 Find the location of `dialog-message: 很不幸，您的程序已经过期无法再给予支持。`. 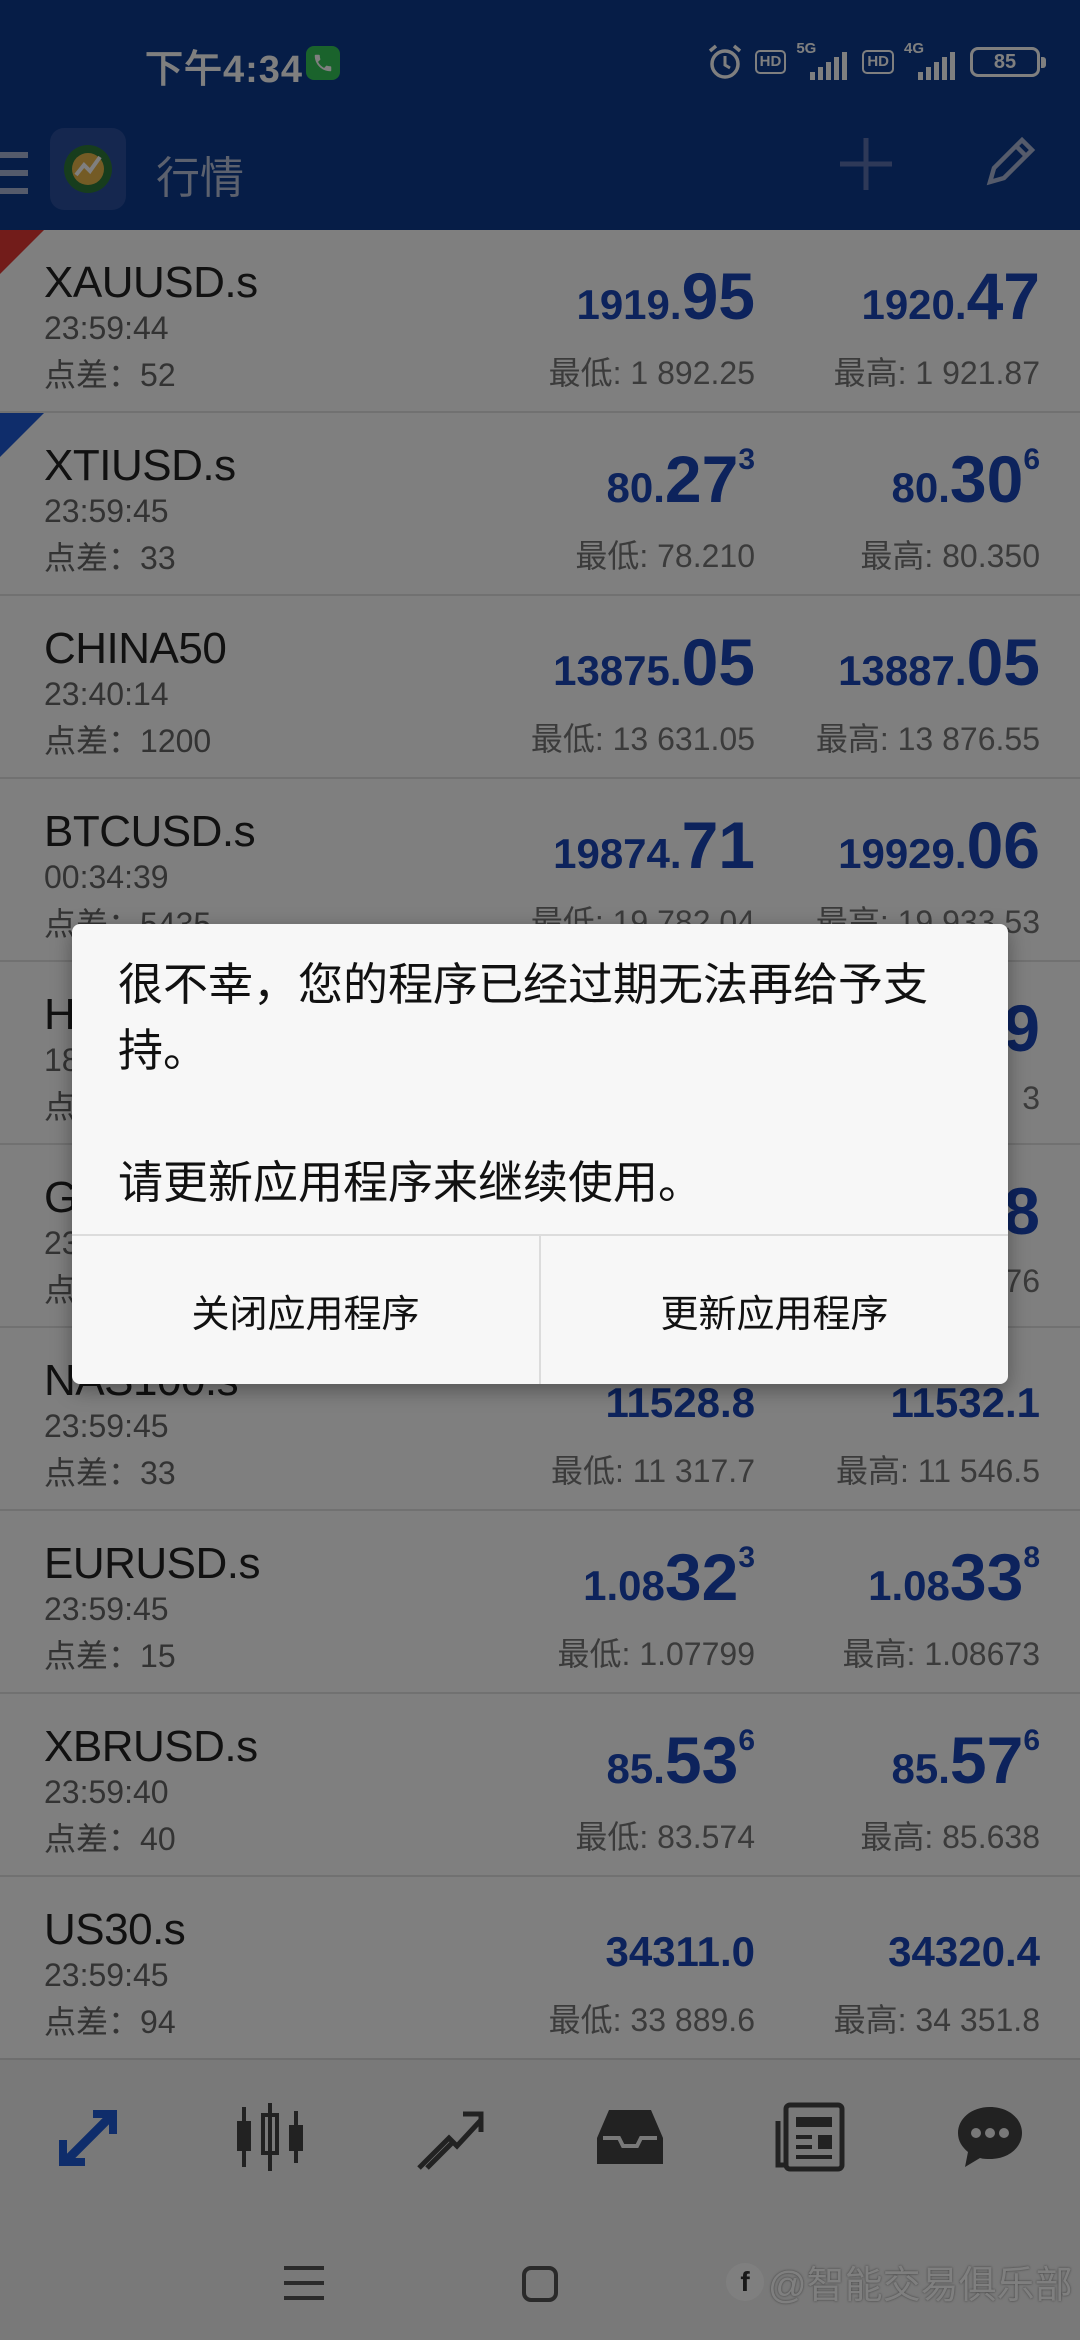

dialog-message: 很不幸，您的程序已经过期无法再给予支持。 is located at coordinates (523, 1017).